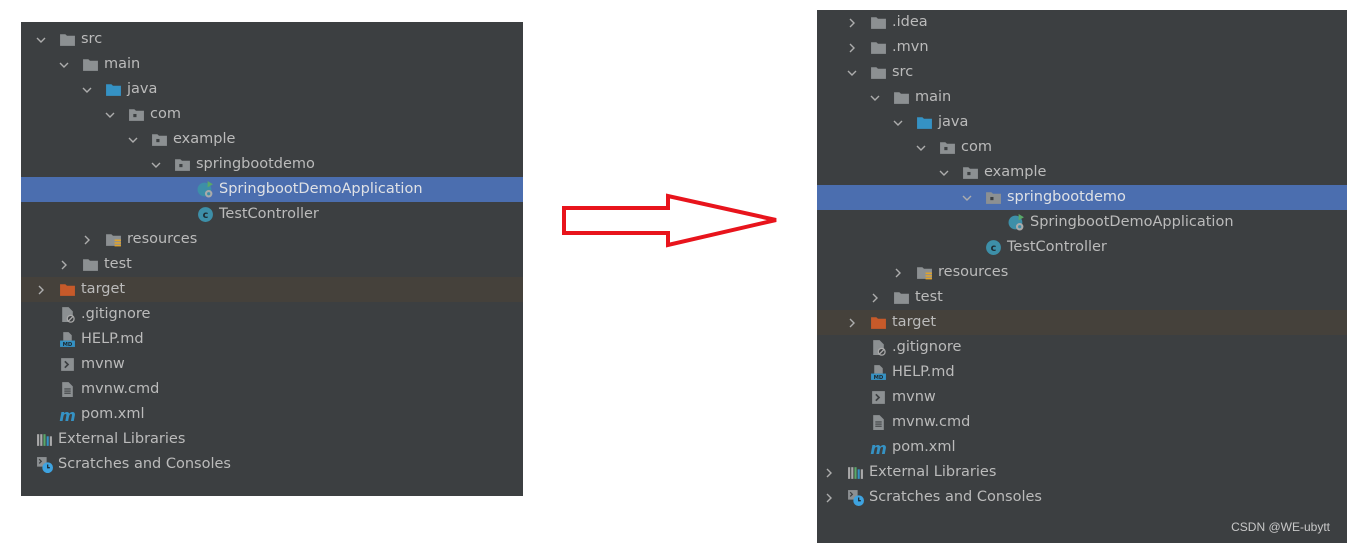 Image resolution: width=1364 pixels, height=552 pixels. I want to click on tree-row: .mvn, so click(1082, 47).